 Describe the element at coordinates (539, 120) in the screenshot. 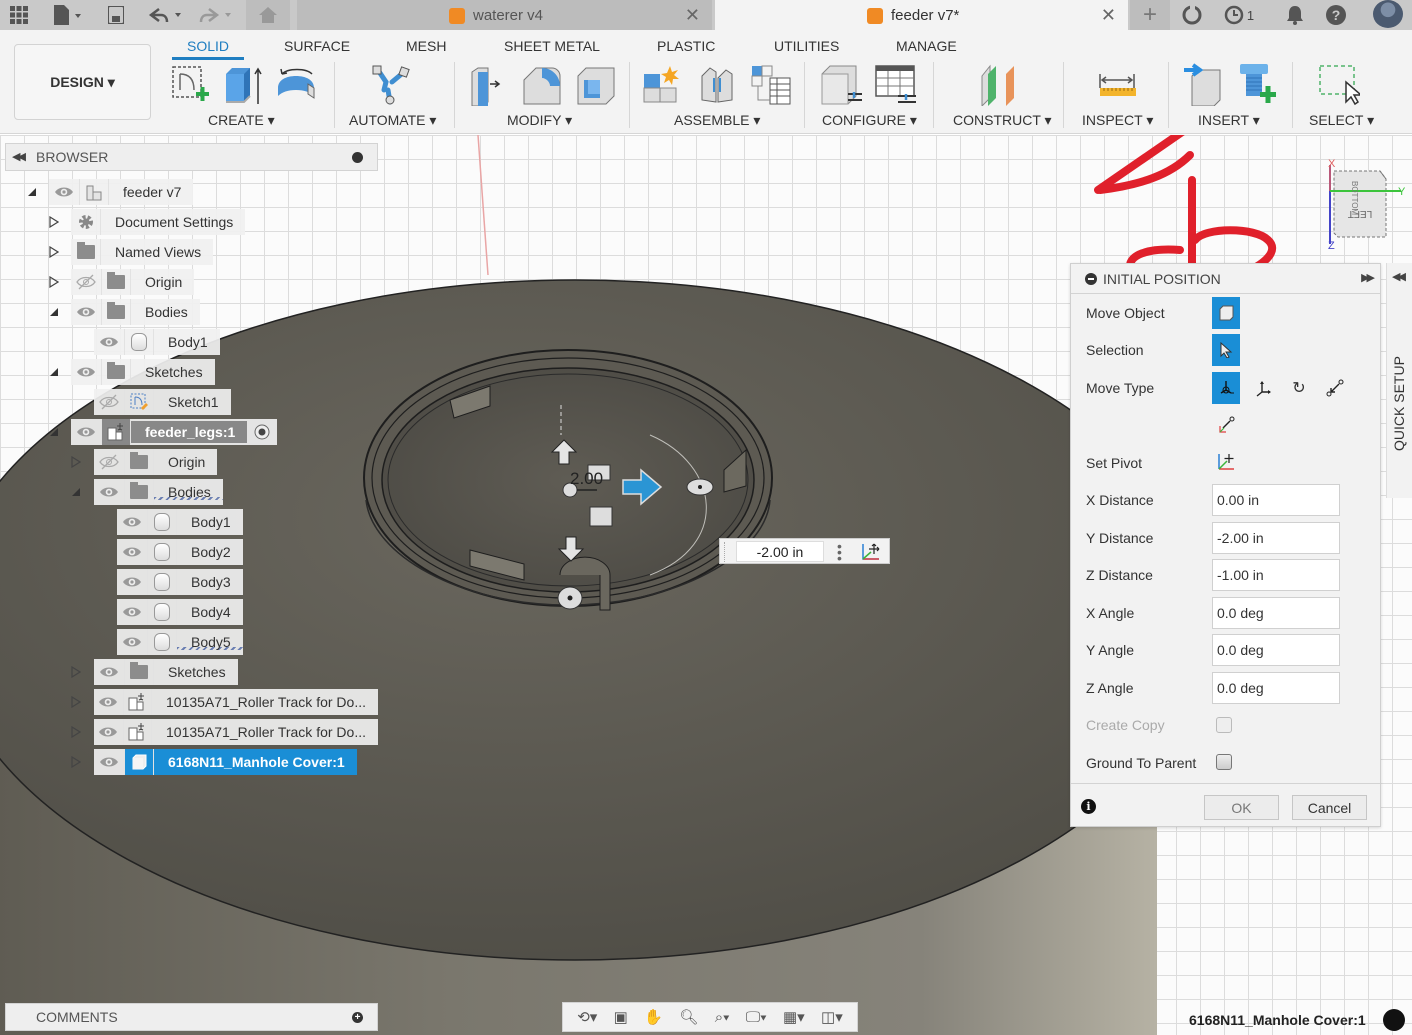

I see `modify-group-label: MODIFY ▾` at that location.